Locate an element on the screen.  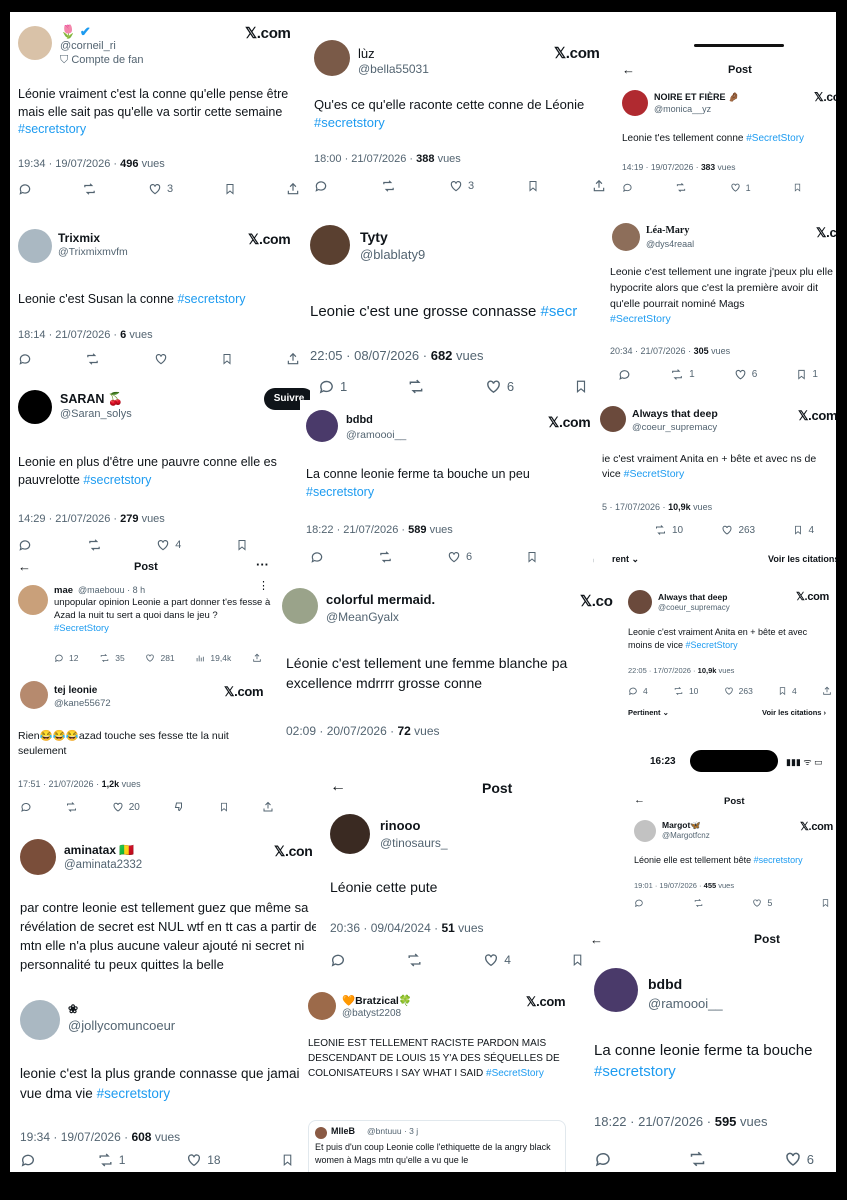
view-quotes-link: Voir les citations › is located at coordinates (794, 712).